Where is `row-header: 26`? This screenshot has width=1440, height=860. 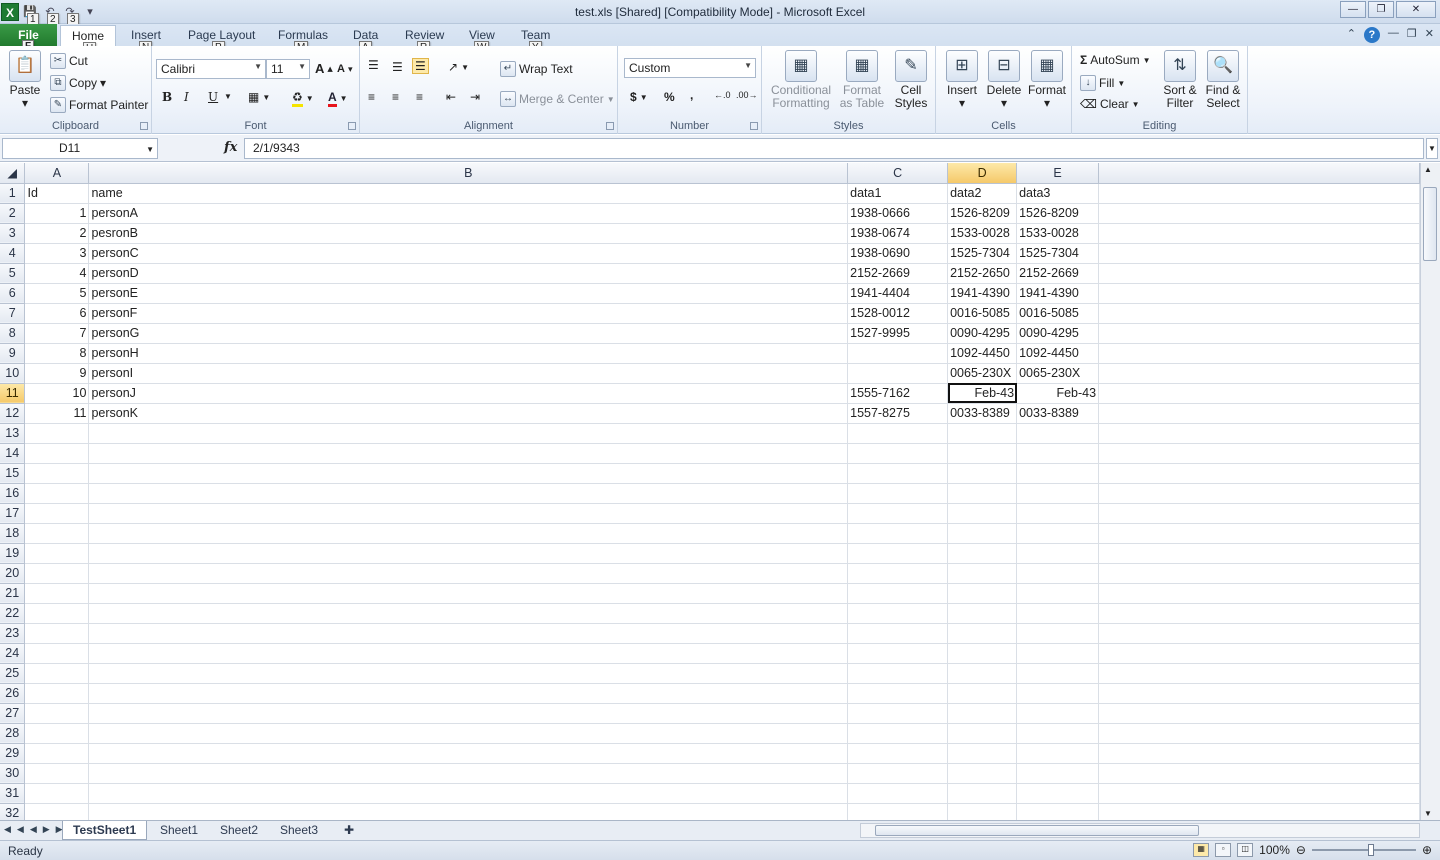
row-header: 26 is located at coordinates (13, 693).